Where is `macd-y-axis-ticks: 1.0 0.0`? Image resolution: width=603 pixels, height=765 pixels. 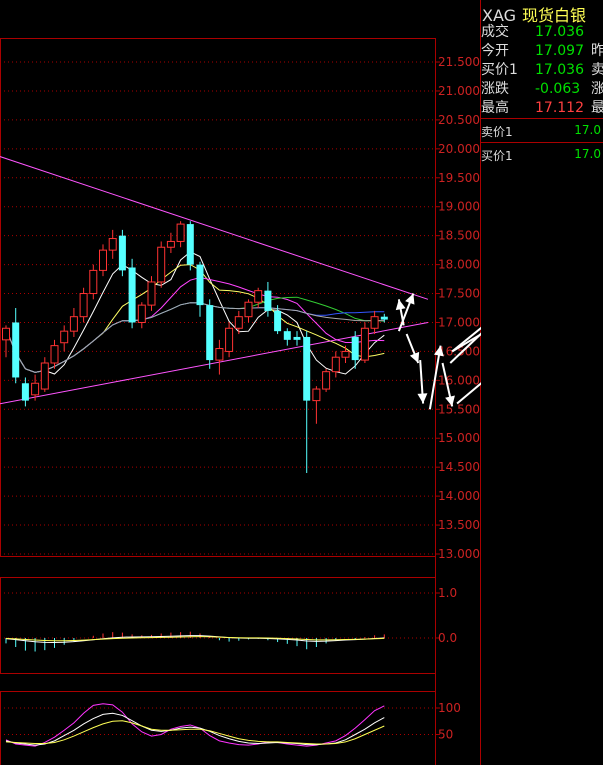
macd-y-axis-ticks: 1.0 0.0 is located at coordinates (446, 615).